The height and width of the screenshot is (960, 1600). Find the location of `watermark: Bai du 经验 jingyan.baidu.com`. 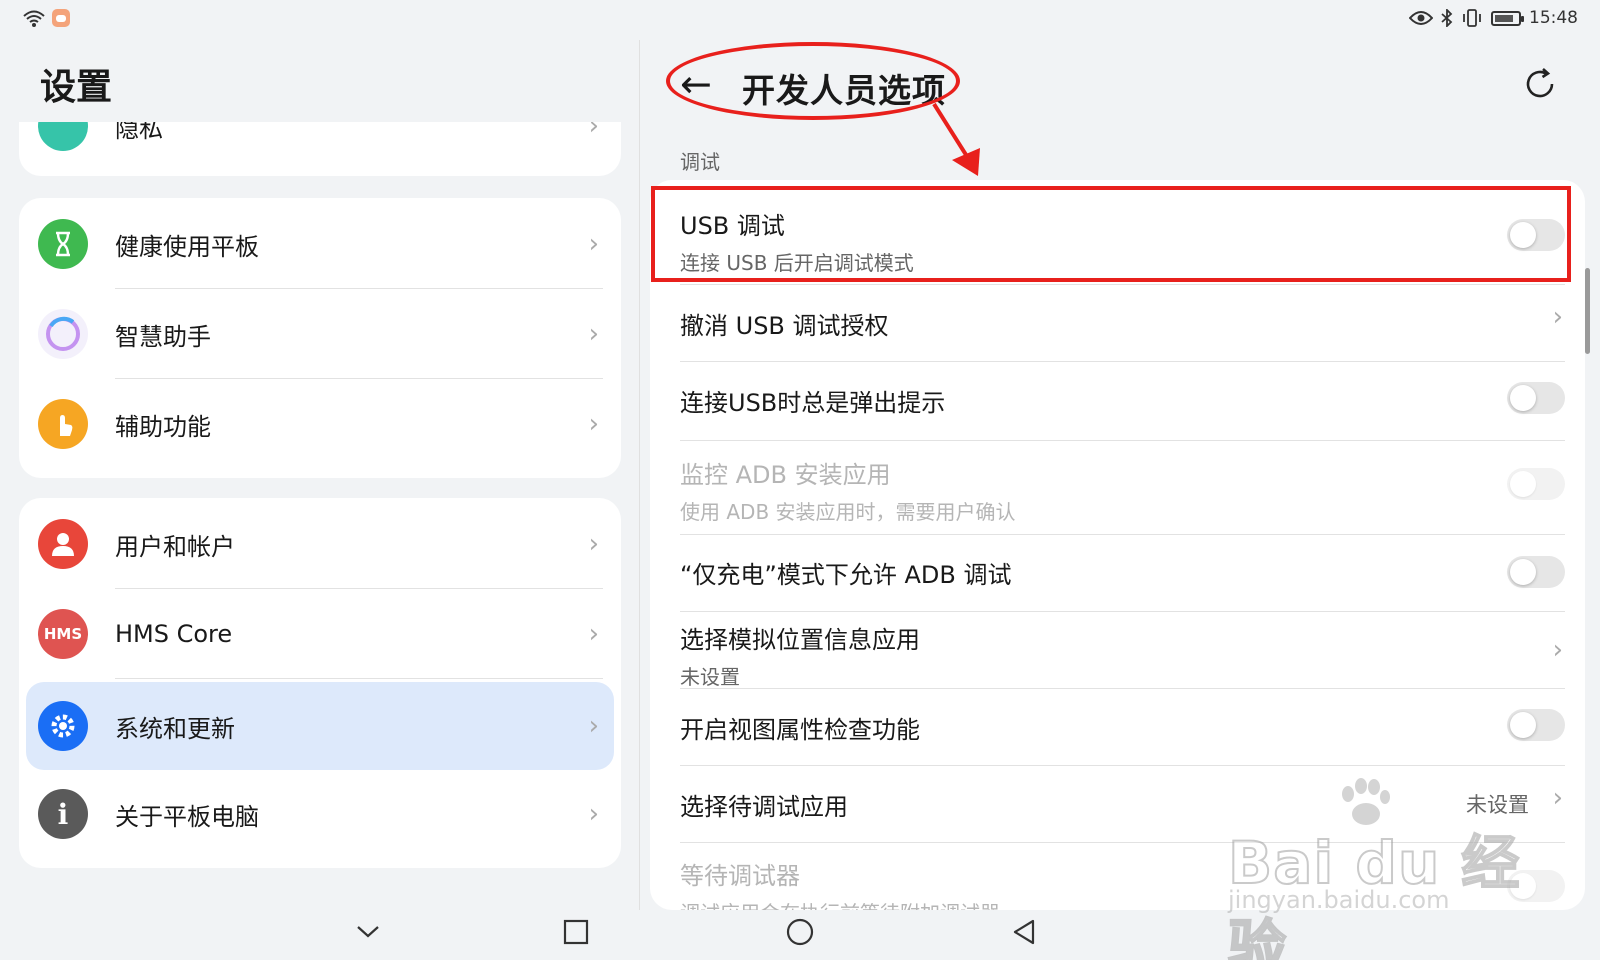

watermark: Bai du 经验 jingyan.baidu.com is located at coordinates (1377, 869).